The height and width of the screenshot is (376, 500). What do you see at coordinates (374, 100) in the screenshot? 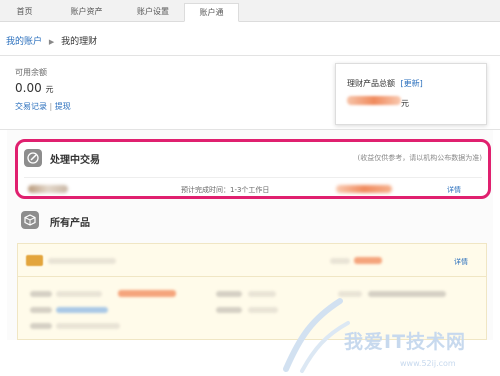
I see `blurred-total-amount` at bounding box center [374, 100].